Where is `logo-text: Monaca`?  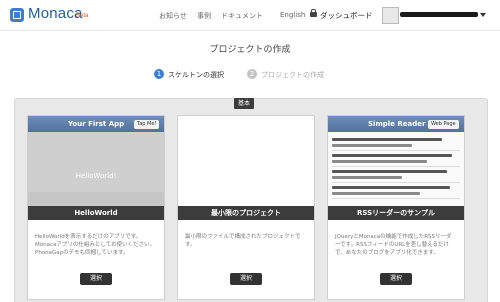 logo-text: Monaca is located at coordinates (55, 13).